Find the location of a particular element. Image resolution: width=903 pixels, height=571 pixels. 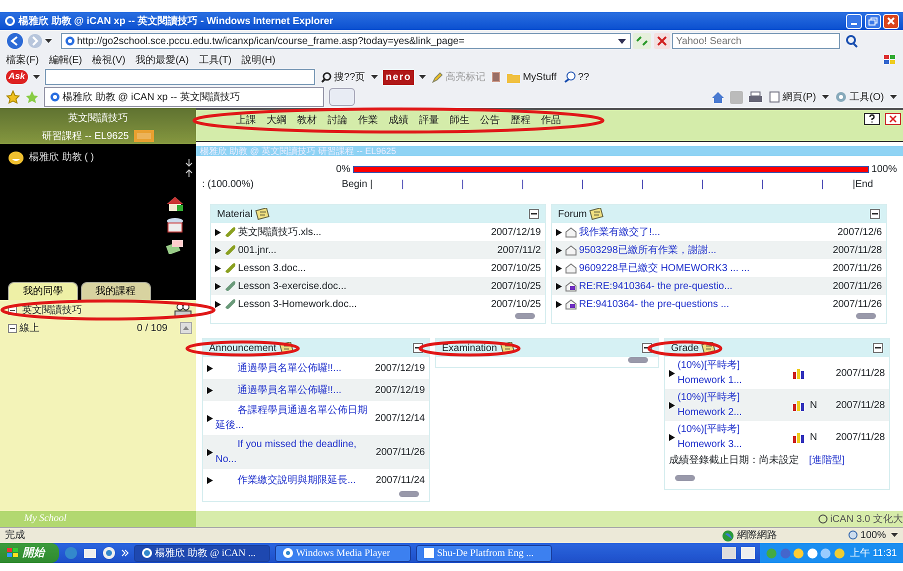

tree-item: 線上 is located at coordinates (30, 328).